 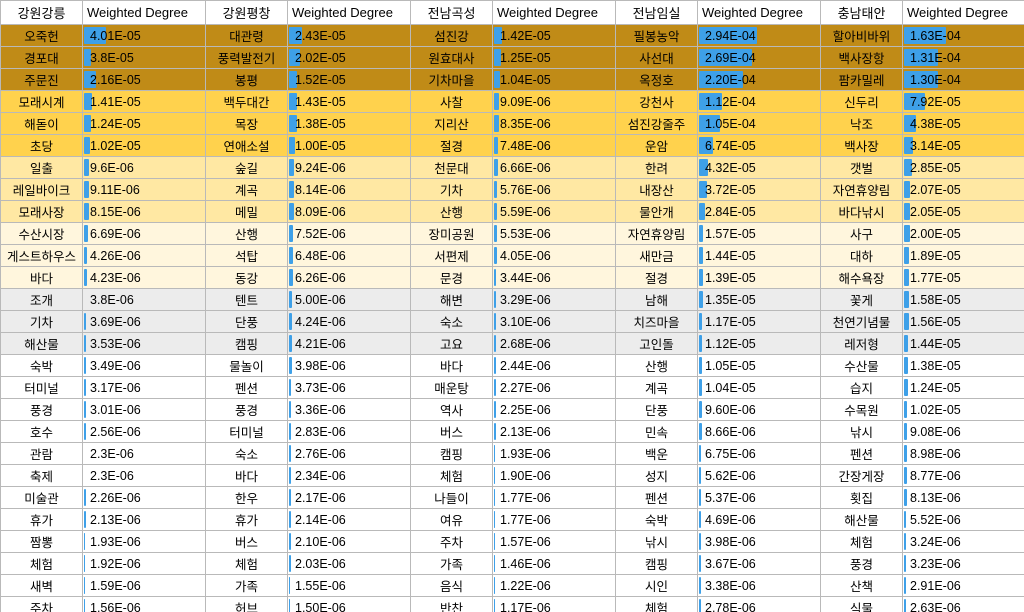 What do you see at coordinates (525, 321) in the screenshot?
I see `cell-value-text: 3.10E-06` at bounding box center [525, 321].